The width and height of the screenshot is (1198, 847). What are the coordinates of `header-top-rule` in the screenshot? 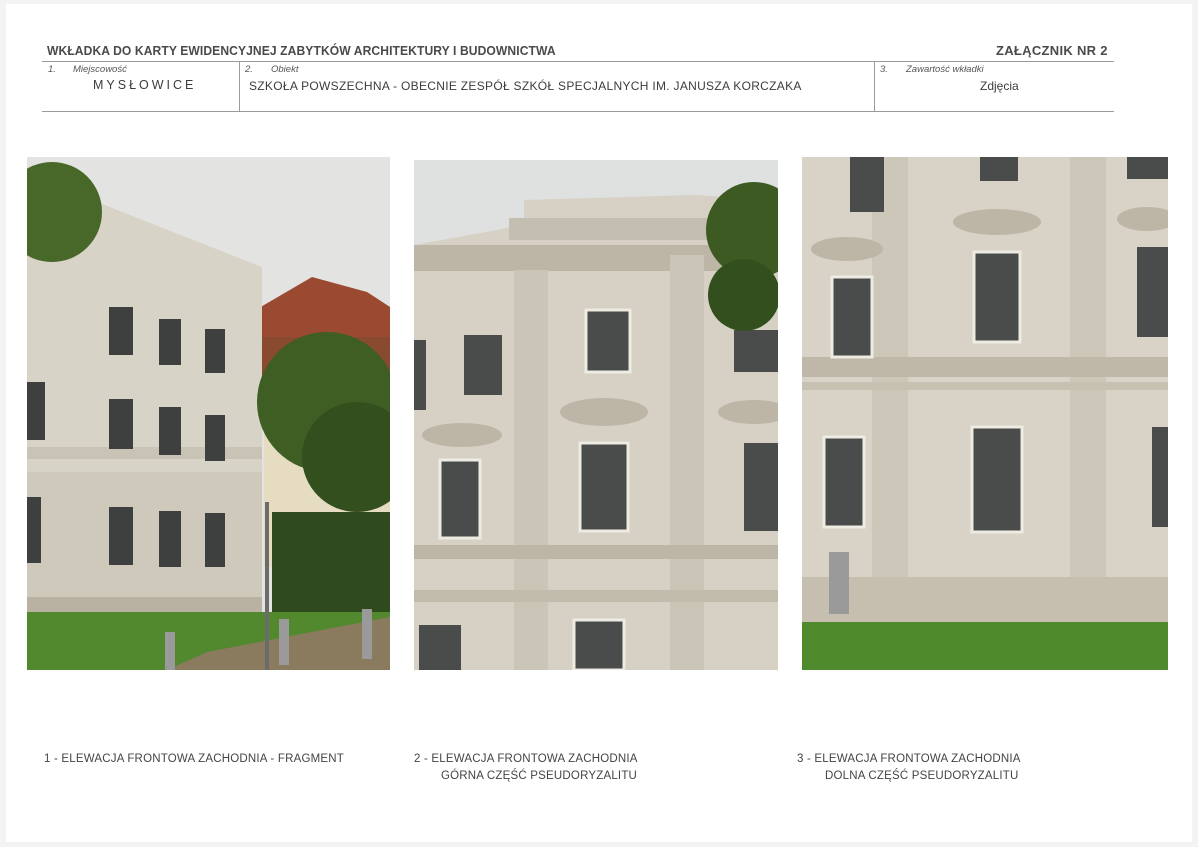 It's located at (578, 61).